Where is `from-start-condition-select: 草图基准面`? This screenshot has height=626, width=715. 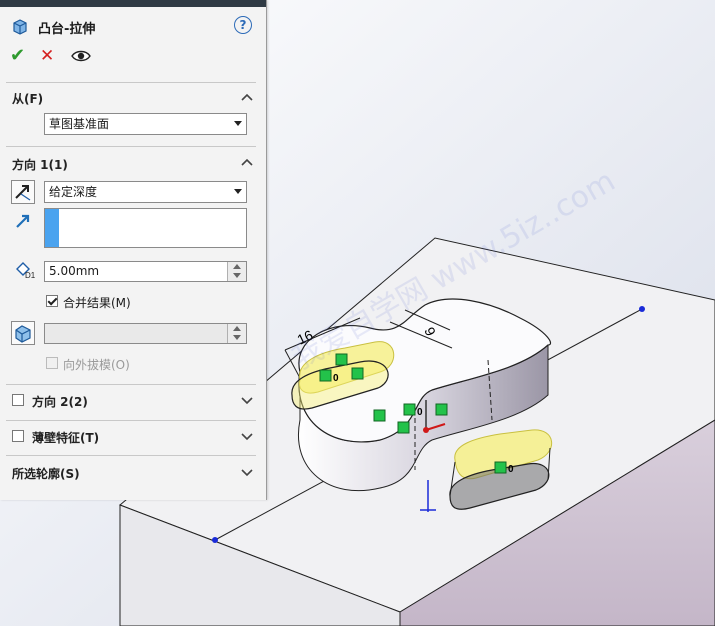 from-start-condition-select: 草图基准面 is located at coordinates (145, 124).